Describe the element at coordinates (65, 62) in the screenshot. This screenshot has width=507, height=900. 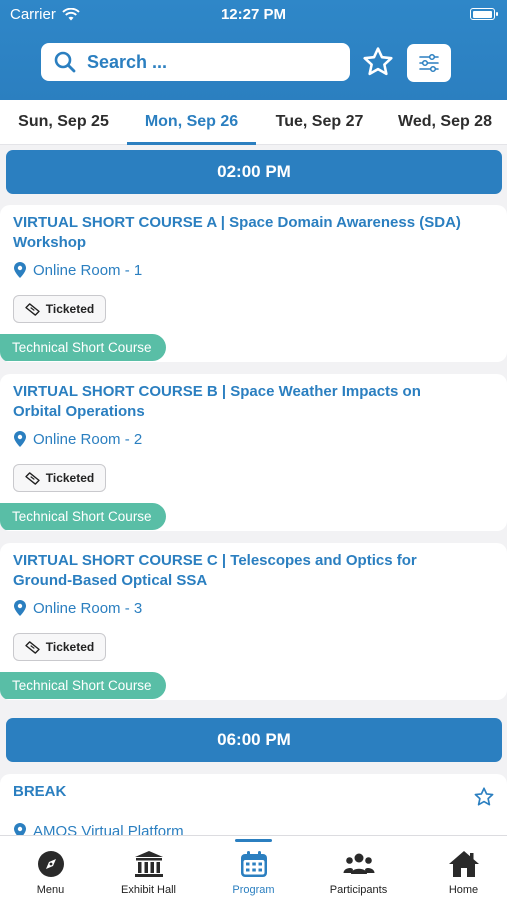
I see `search-icon` at that location.